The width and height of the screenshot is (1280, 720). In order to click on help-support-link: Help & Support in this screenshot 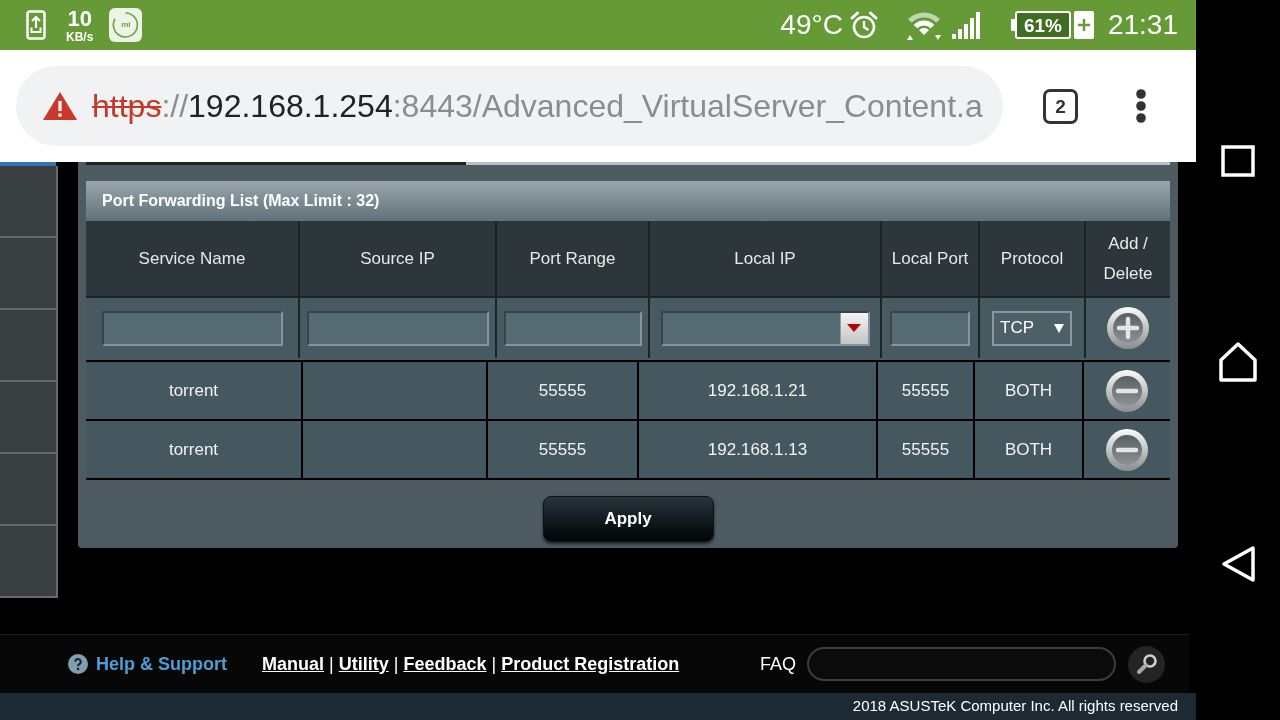, I will do `click(161, 664)`.